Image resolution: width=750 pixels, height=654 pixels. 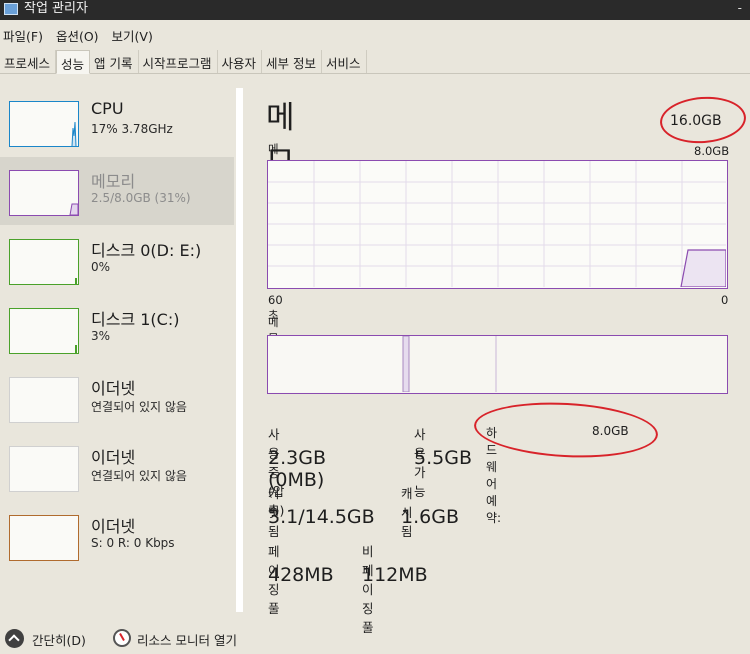 I want to click on committed-value: 3.1/14.5GB, so click(x=321, y=517).